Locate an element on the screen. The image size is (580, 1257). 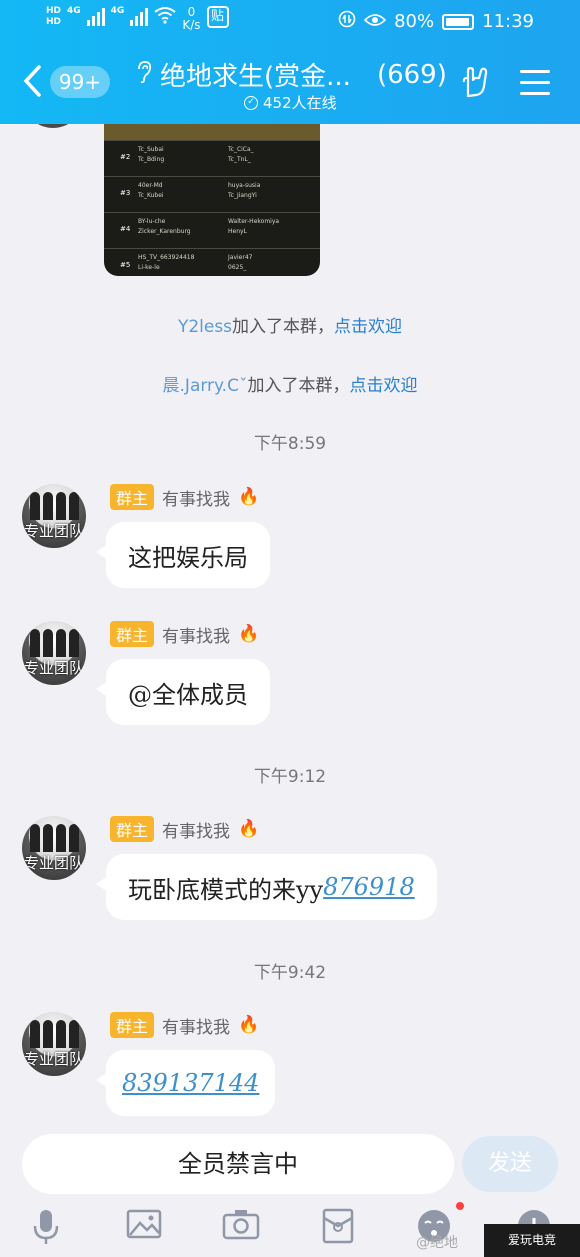
online-text: 452人在线 is located at coordinates (300, 103).